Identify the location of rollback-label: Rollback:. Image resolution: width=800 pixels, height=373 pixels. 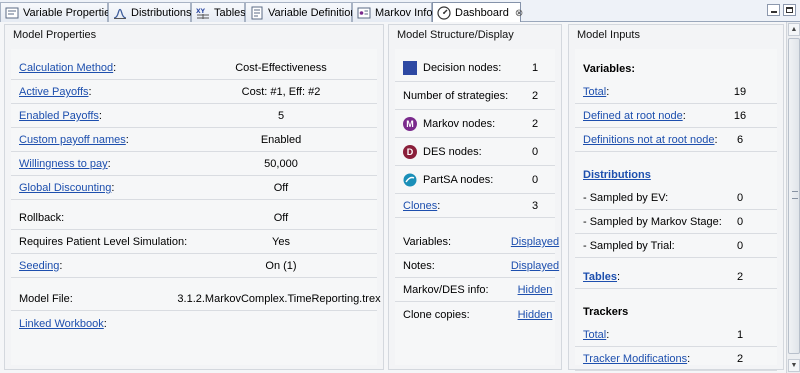
(42, 218).